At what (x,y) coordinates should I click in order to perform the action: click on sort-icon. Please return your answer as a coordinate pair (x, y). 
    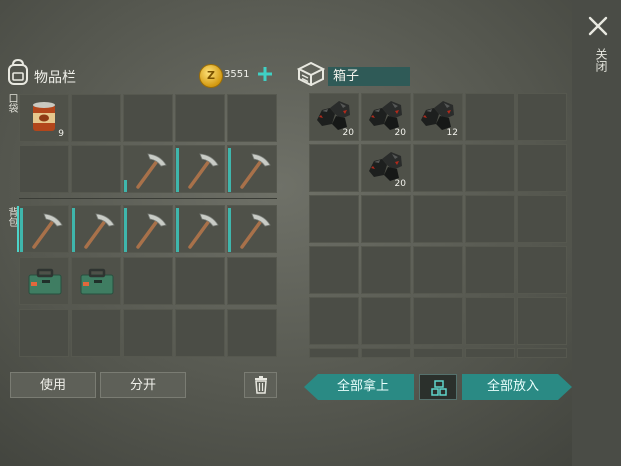
    Looking at the image, I should click on (439, 388).